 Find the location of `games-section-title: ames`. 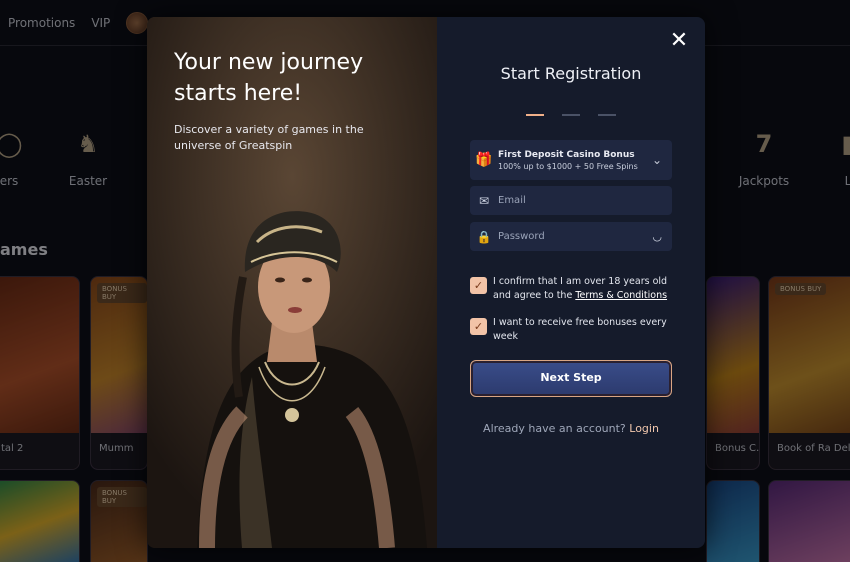

games-section-title: ames is located at coordinates (24, 249).